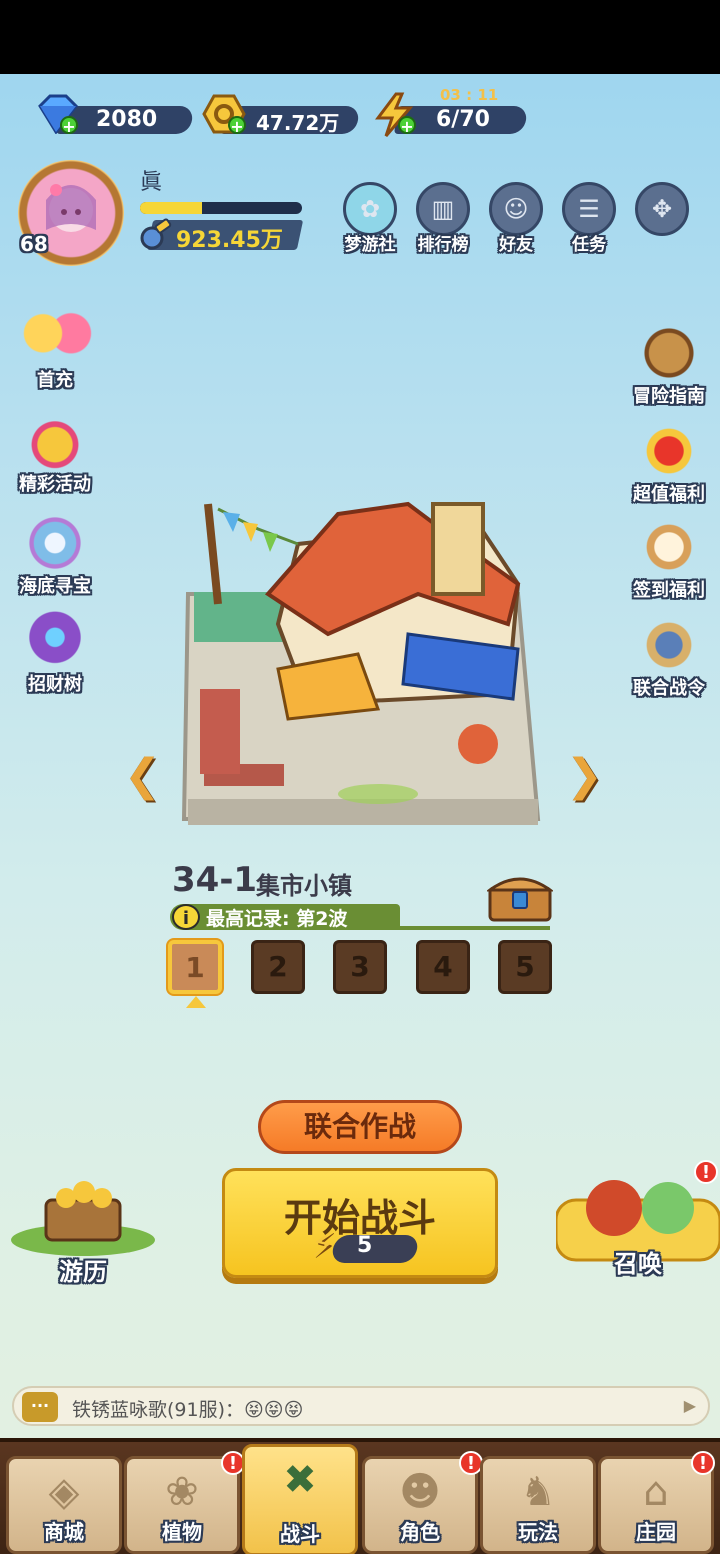 The width and height of the screenshot is (720, 1554). I want to click on travel-button: 游历, so click(83, 1230).